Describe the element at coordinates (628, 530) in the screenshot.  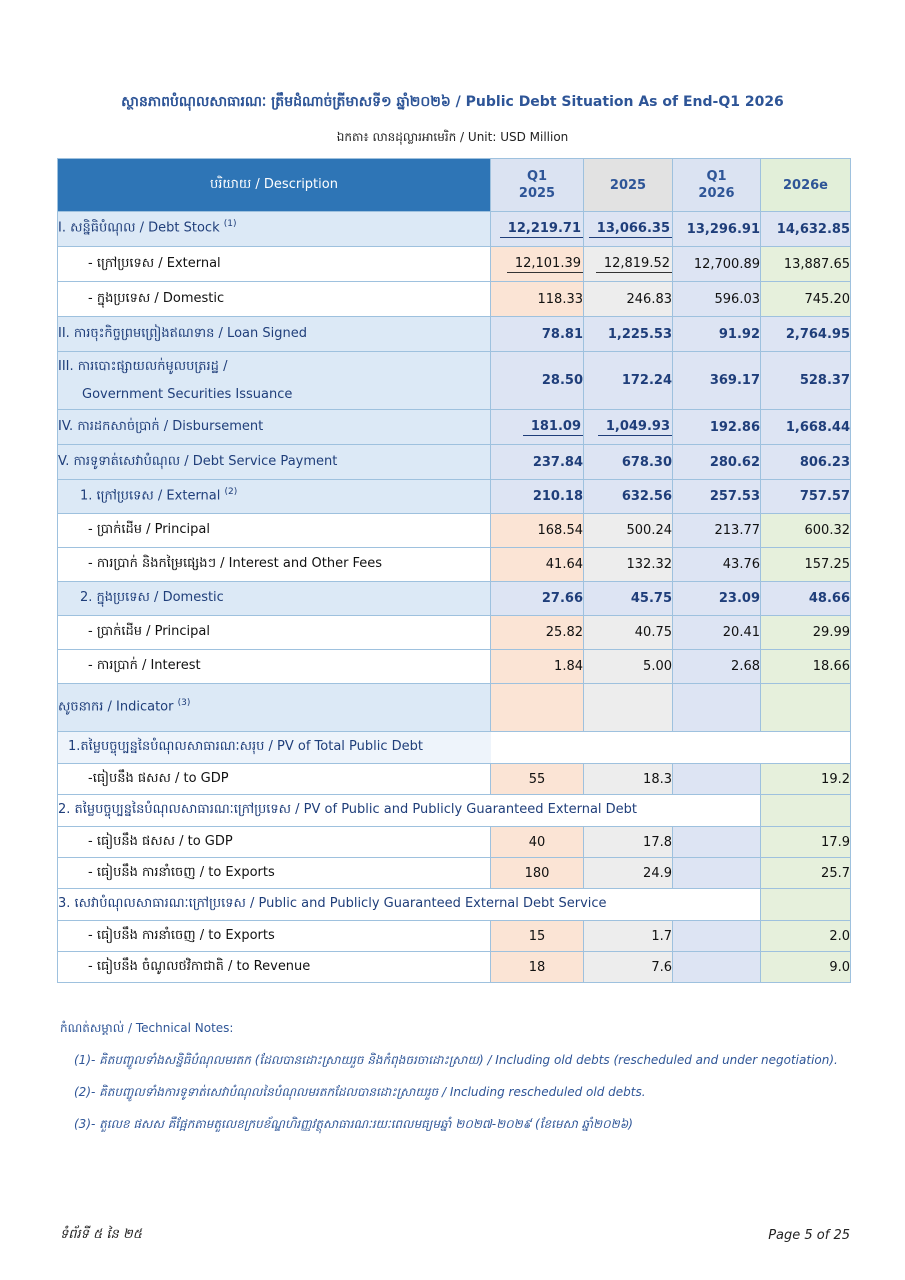
I see `cell-2025: 500.24` at that location.